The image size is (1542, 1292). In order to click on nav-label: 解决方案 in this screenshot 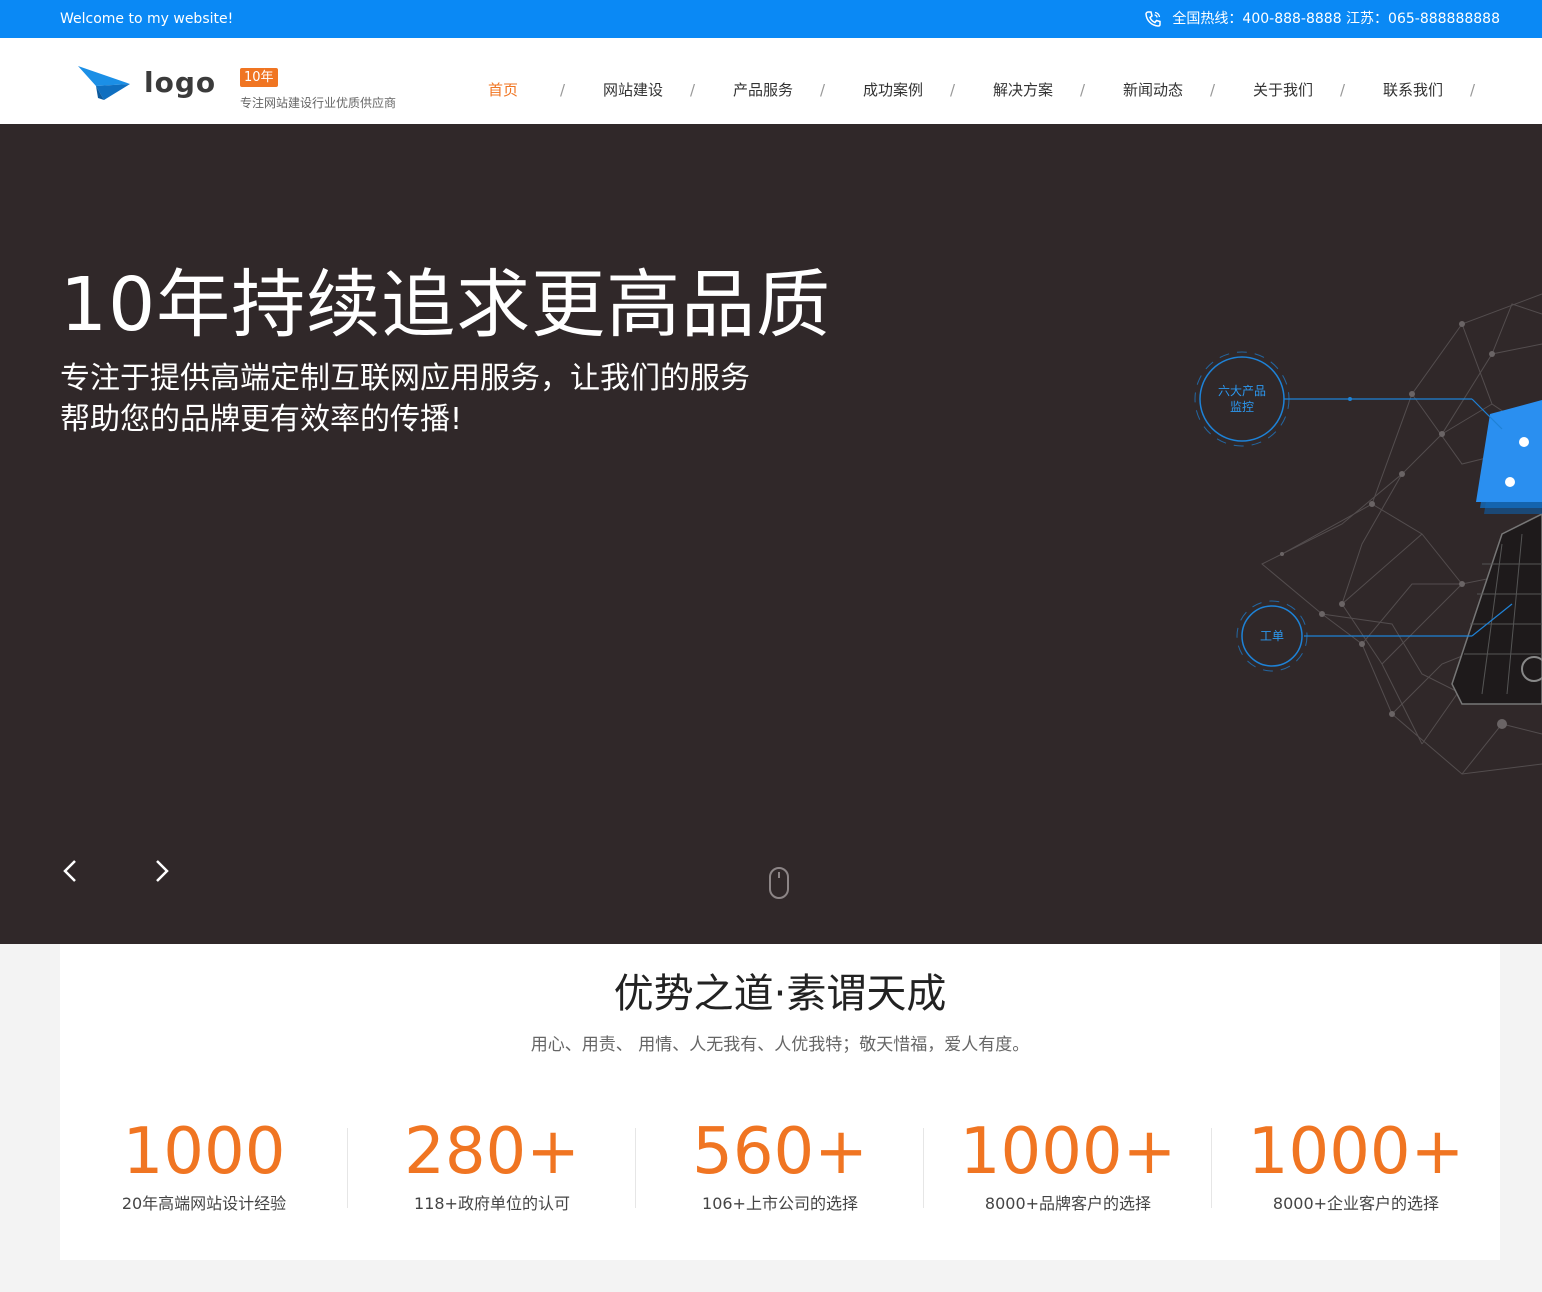, I will do `click(1023, 90)`.